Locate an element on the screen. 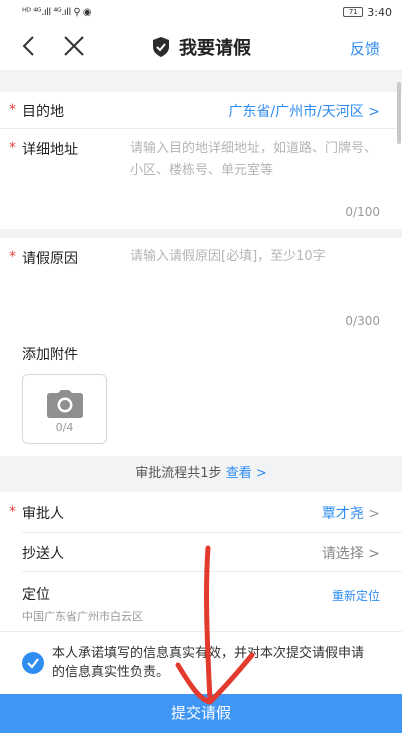 Image resolution: width=402 pixels, height=733 pixels. reason-input: 请输入请假原因[必填]，至少10字 is located at coordinates (255, 257).